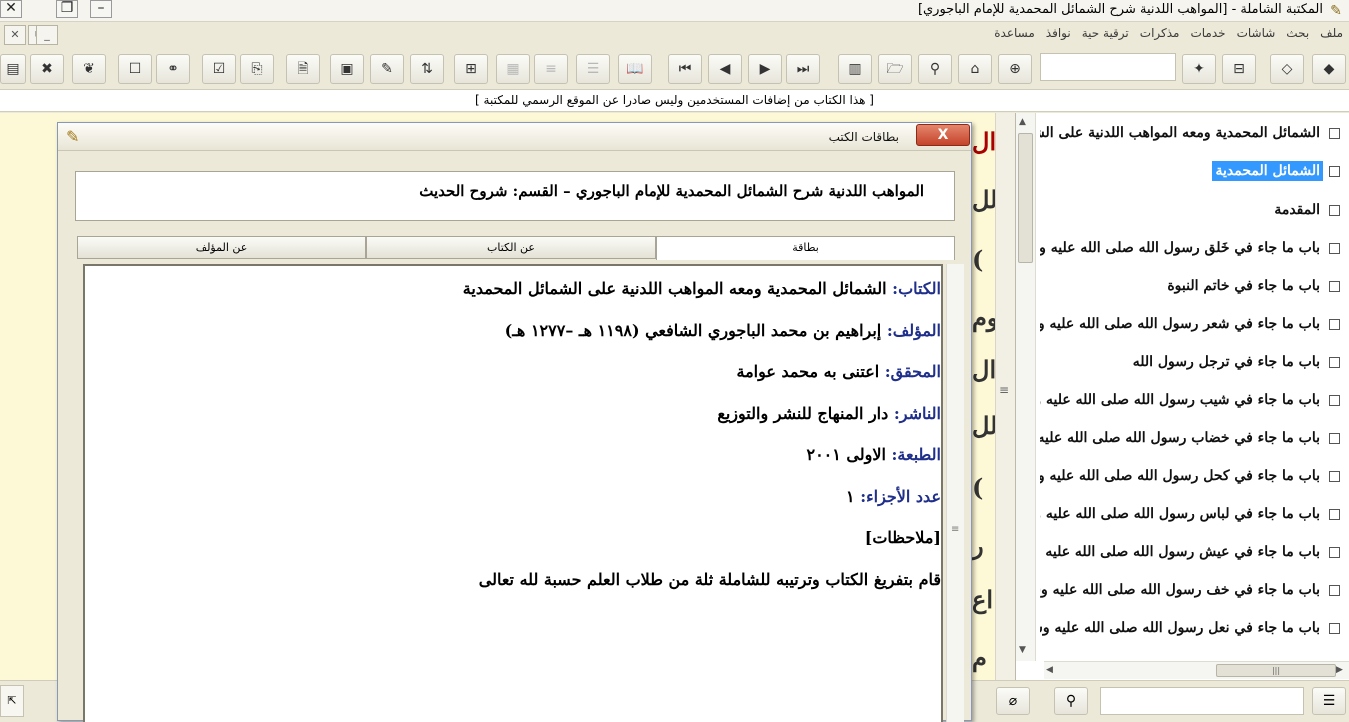 This screenshot has height=722, width=1349. What do you see at coordinates (12, 701) in the screenshot?
I see `expand-icon: ⇱` at bounding box center [12, 701].